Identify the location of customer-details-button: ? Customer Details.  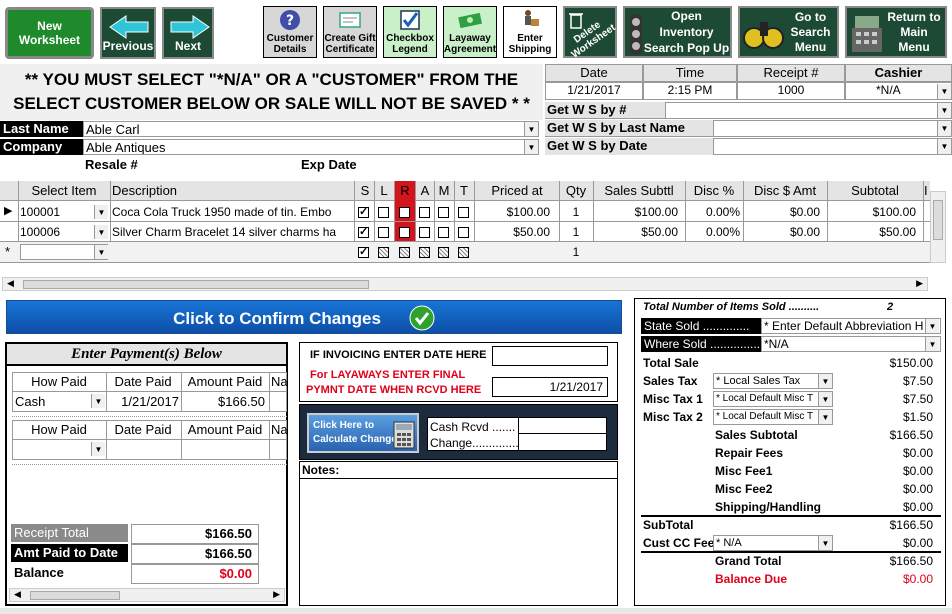
(290, 32).